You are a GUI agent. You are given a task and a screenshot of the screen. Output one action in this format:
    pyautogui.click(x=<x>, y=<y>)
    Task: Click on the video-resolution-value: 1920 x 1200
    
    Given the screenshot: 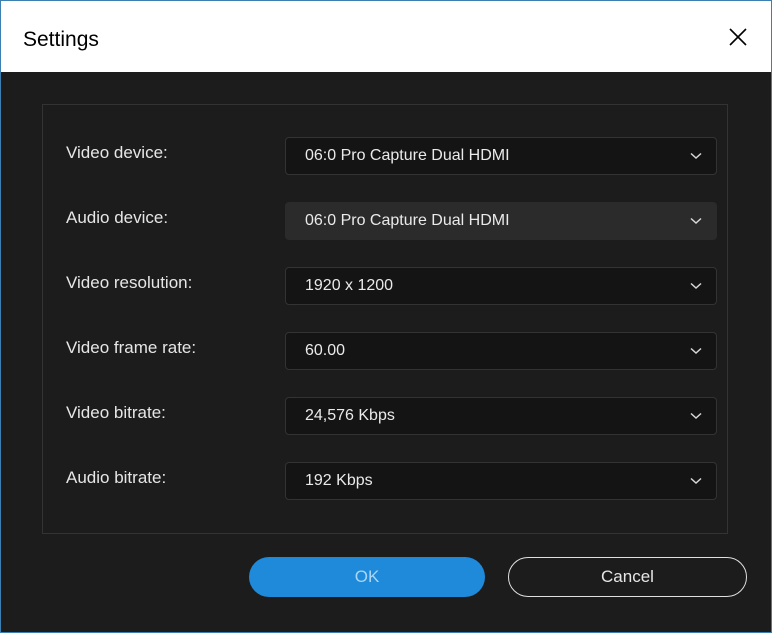 What is the action you would take?
    pyautogui.click(x=349, y=285)
    